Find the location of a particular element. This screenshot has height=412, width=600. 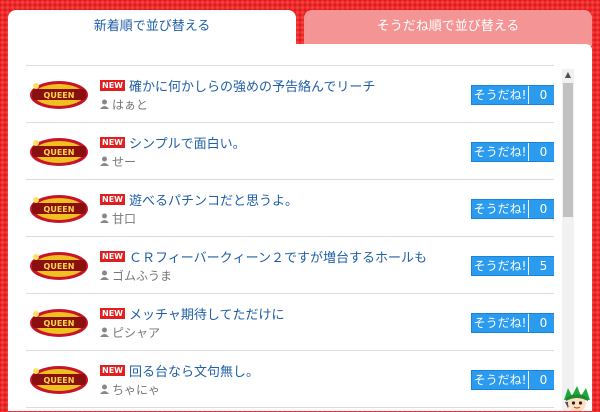

post-author: ゴムふうま is located at coordinates (136, 275).